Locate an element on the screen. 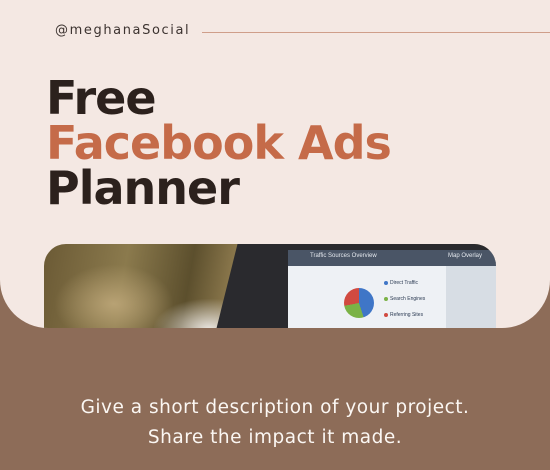 Image resolution: width=550 pixels, height=470 pixels. screen-right-title: Map Overlay is located at coordinates (465, 256).